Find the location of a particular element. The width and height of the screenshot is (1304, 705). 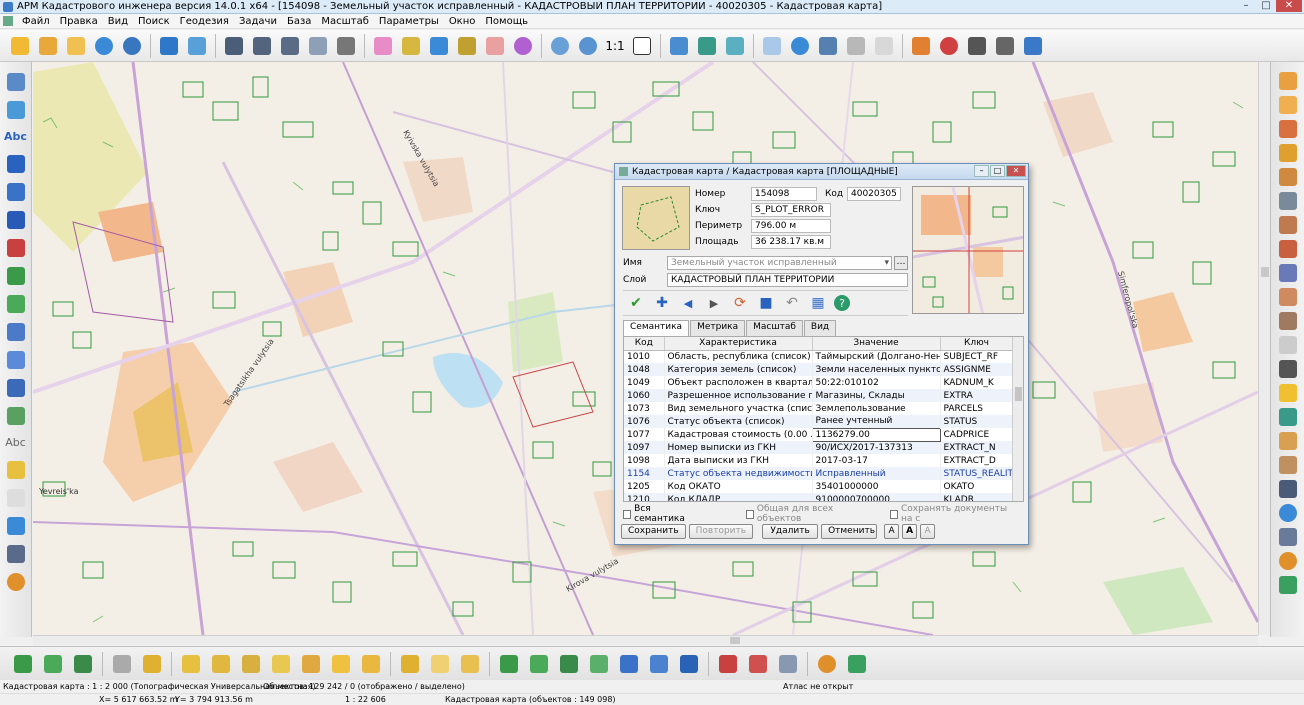

xml-green-icon is located at coordinates (53, 664).